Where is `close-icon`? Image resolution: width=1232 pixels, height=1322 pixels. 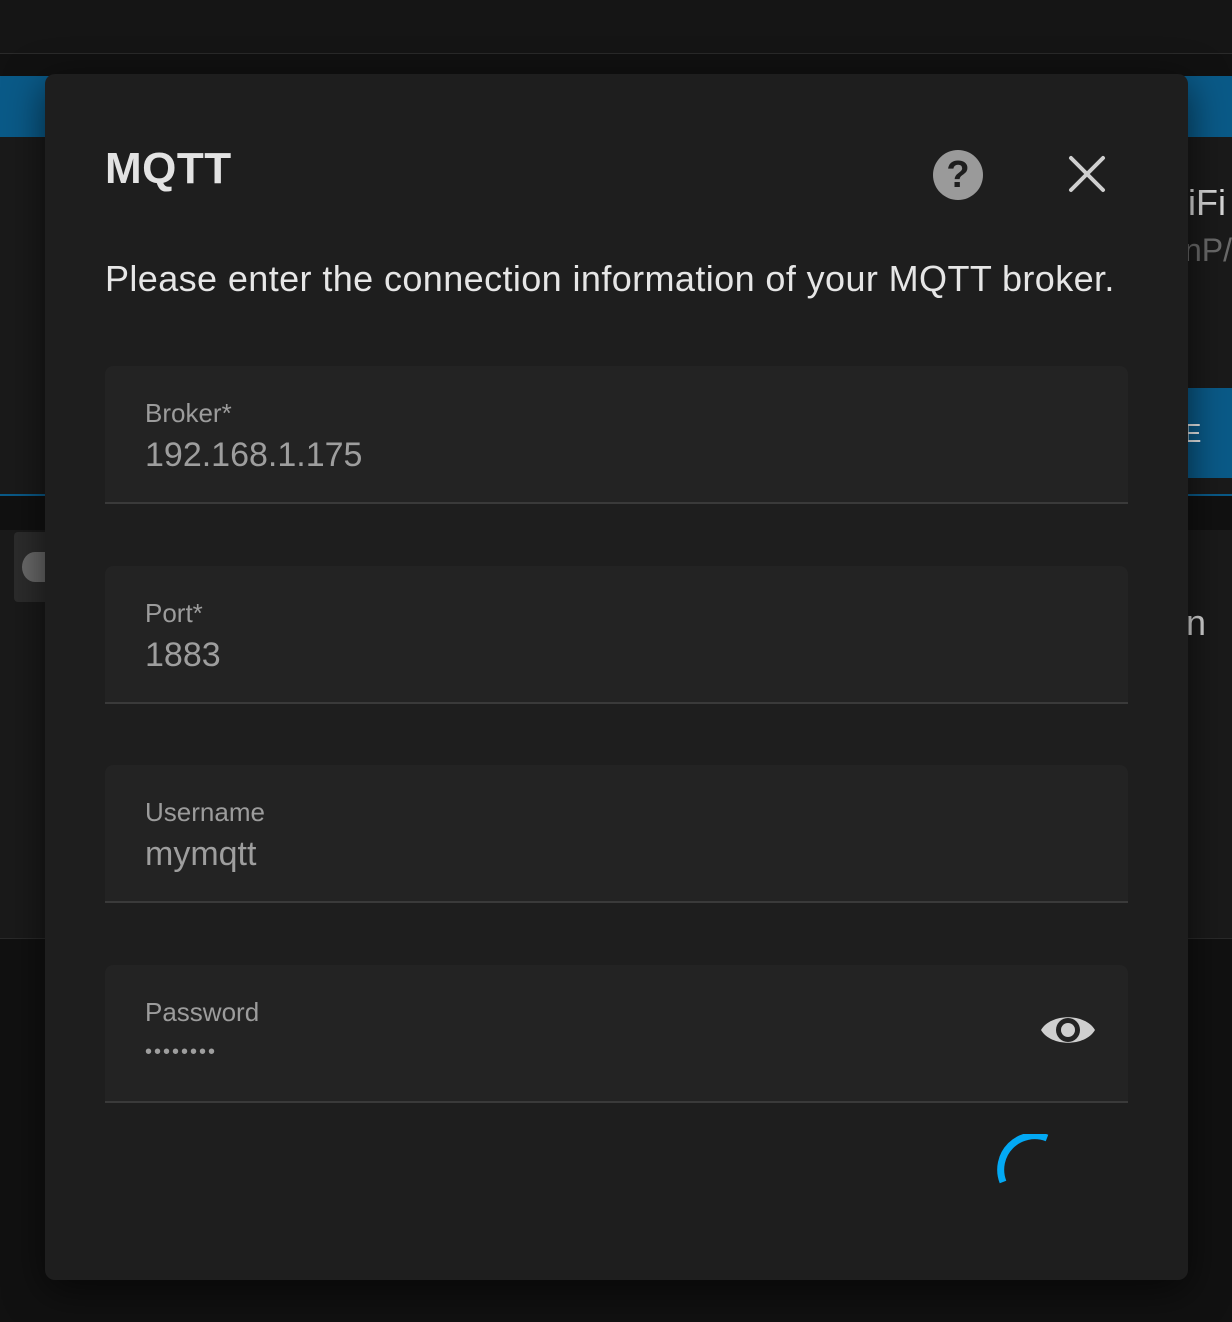 close-icon is located at coordinates (1087, 174).